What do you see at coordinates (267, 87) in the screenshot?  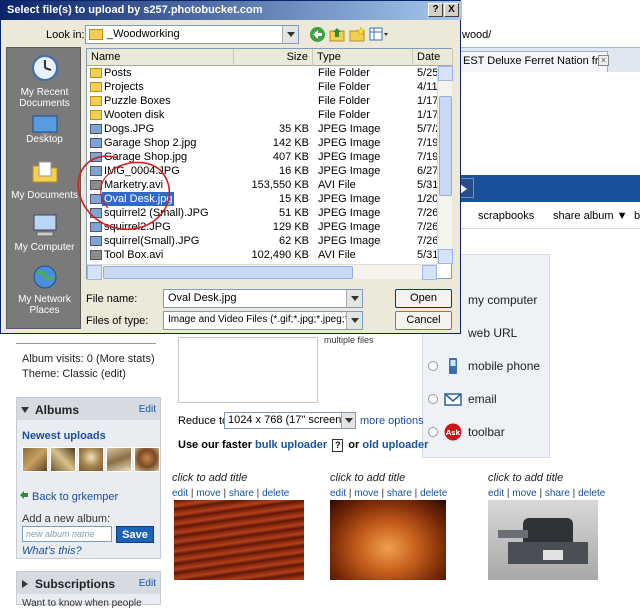 I see `file-row: Projects File Folder 4/11/2` at bounding box center [267, 87].